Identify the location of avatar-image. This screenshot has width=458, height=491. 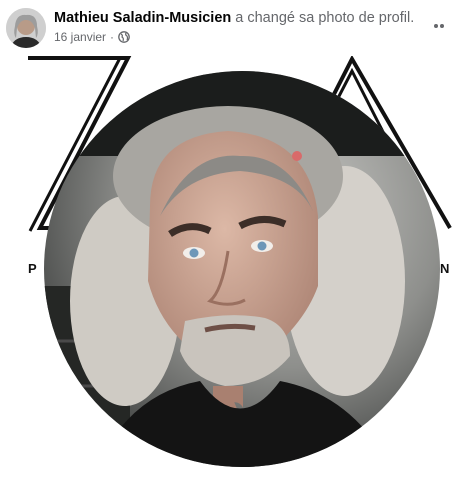
(26, 28).